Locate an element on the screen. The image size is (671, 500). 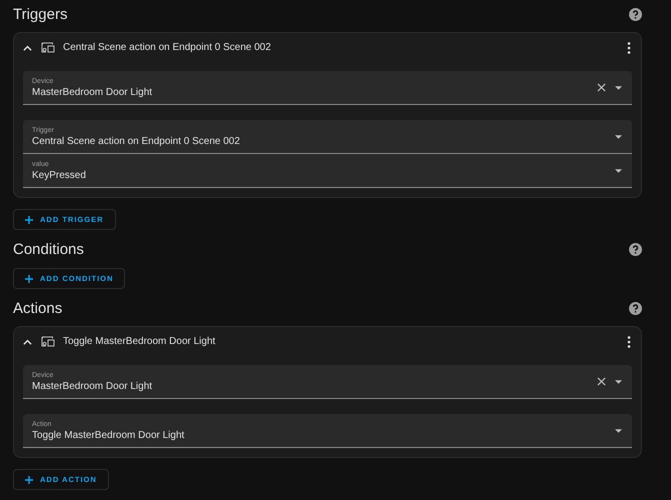
section-title: Actions is located at coordinates (37, 308).